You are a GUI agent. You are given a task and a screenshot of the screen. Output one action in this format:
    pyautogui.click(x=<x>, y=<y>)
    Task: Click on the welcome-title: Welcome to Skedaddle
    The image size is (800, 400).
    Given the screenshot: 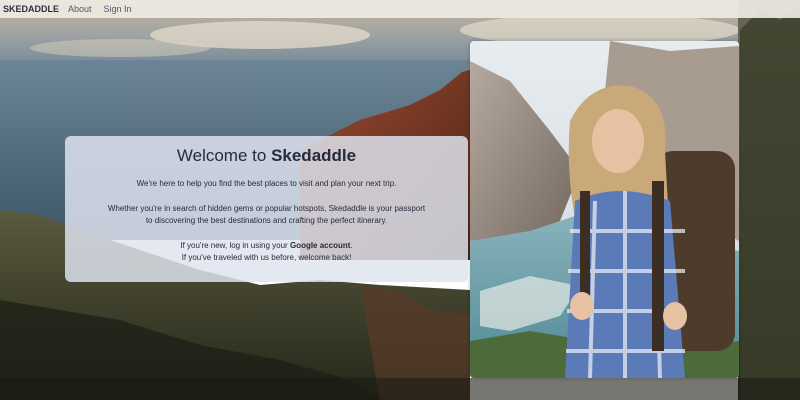 What is the action you would take?
    pyautogui.click(x=266, y=156)
    